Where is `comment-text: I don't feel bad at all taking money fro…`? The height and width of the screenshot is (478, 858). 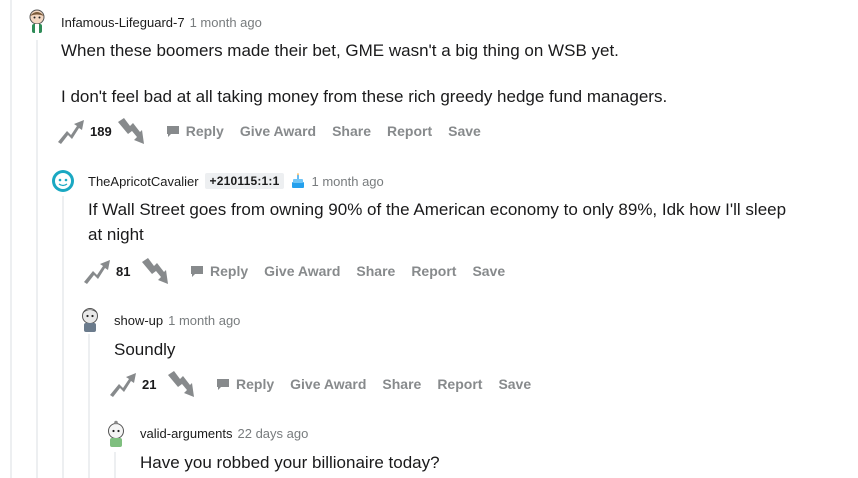
comment-text: I don't feel bad at all taking money fro… is located at coordinates (364, 96).